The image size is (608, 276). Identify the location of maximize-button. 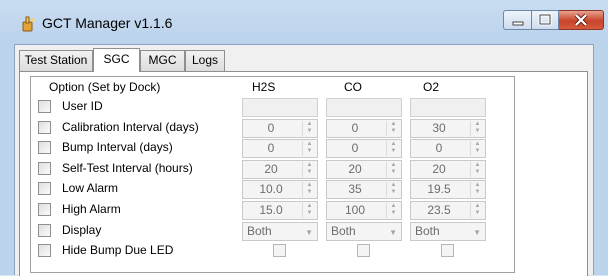
(545, 20).